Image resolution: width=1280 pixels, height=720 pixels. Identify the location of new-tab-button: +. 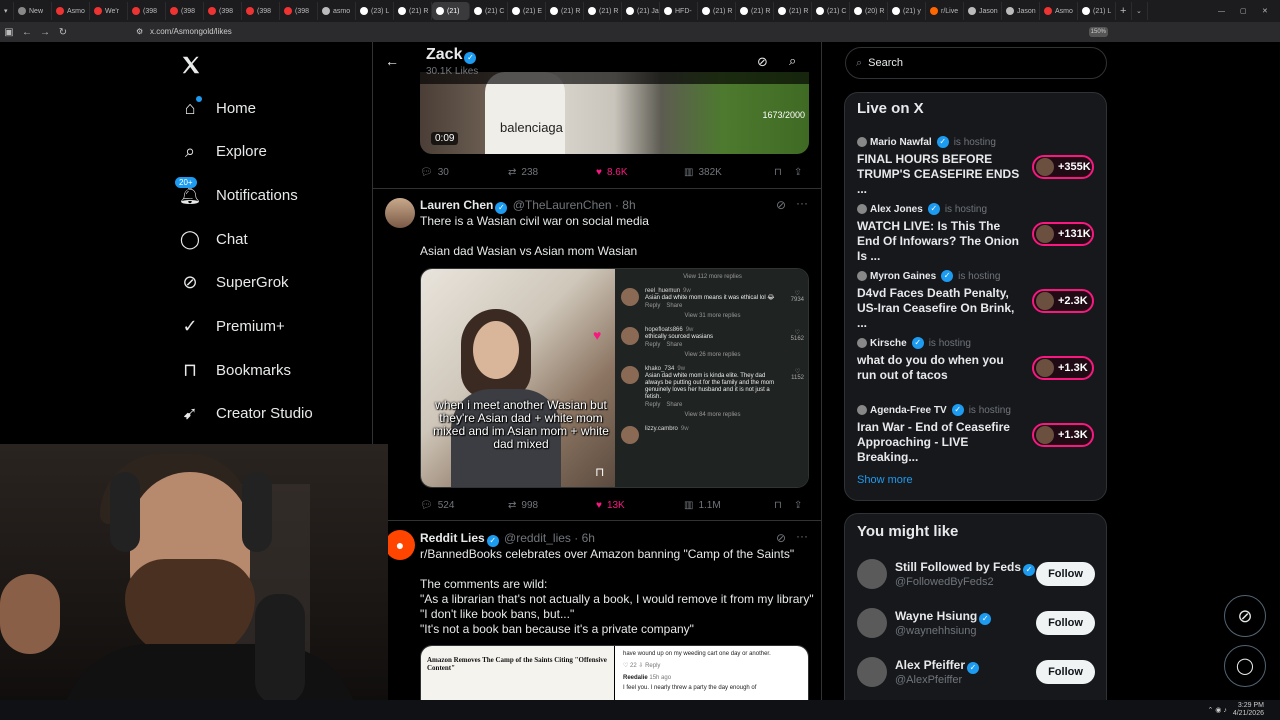
(1124, 11).